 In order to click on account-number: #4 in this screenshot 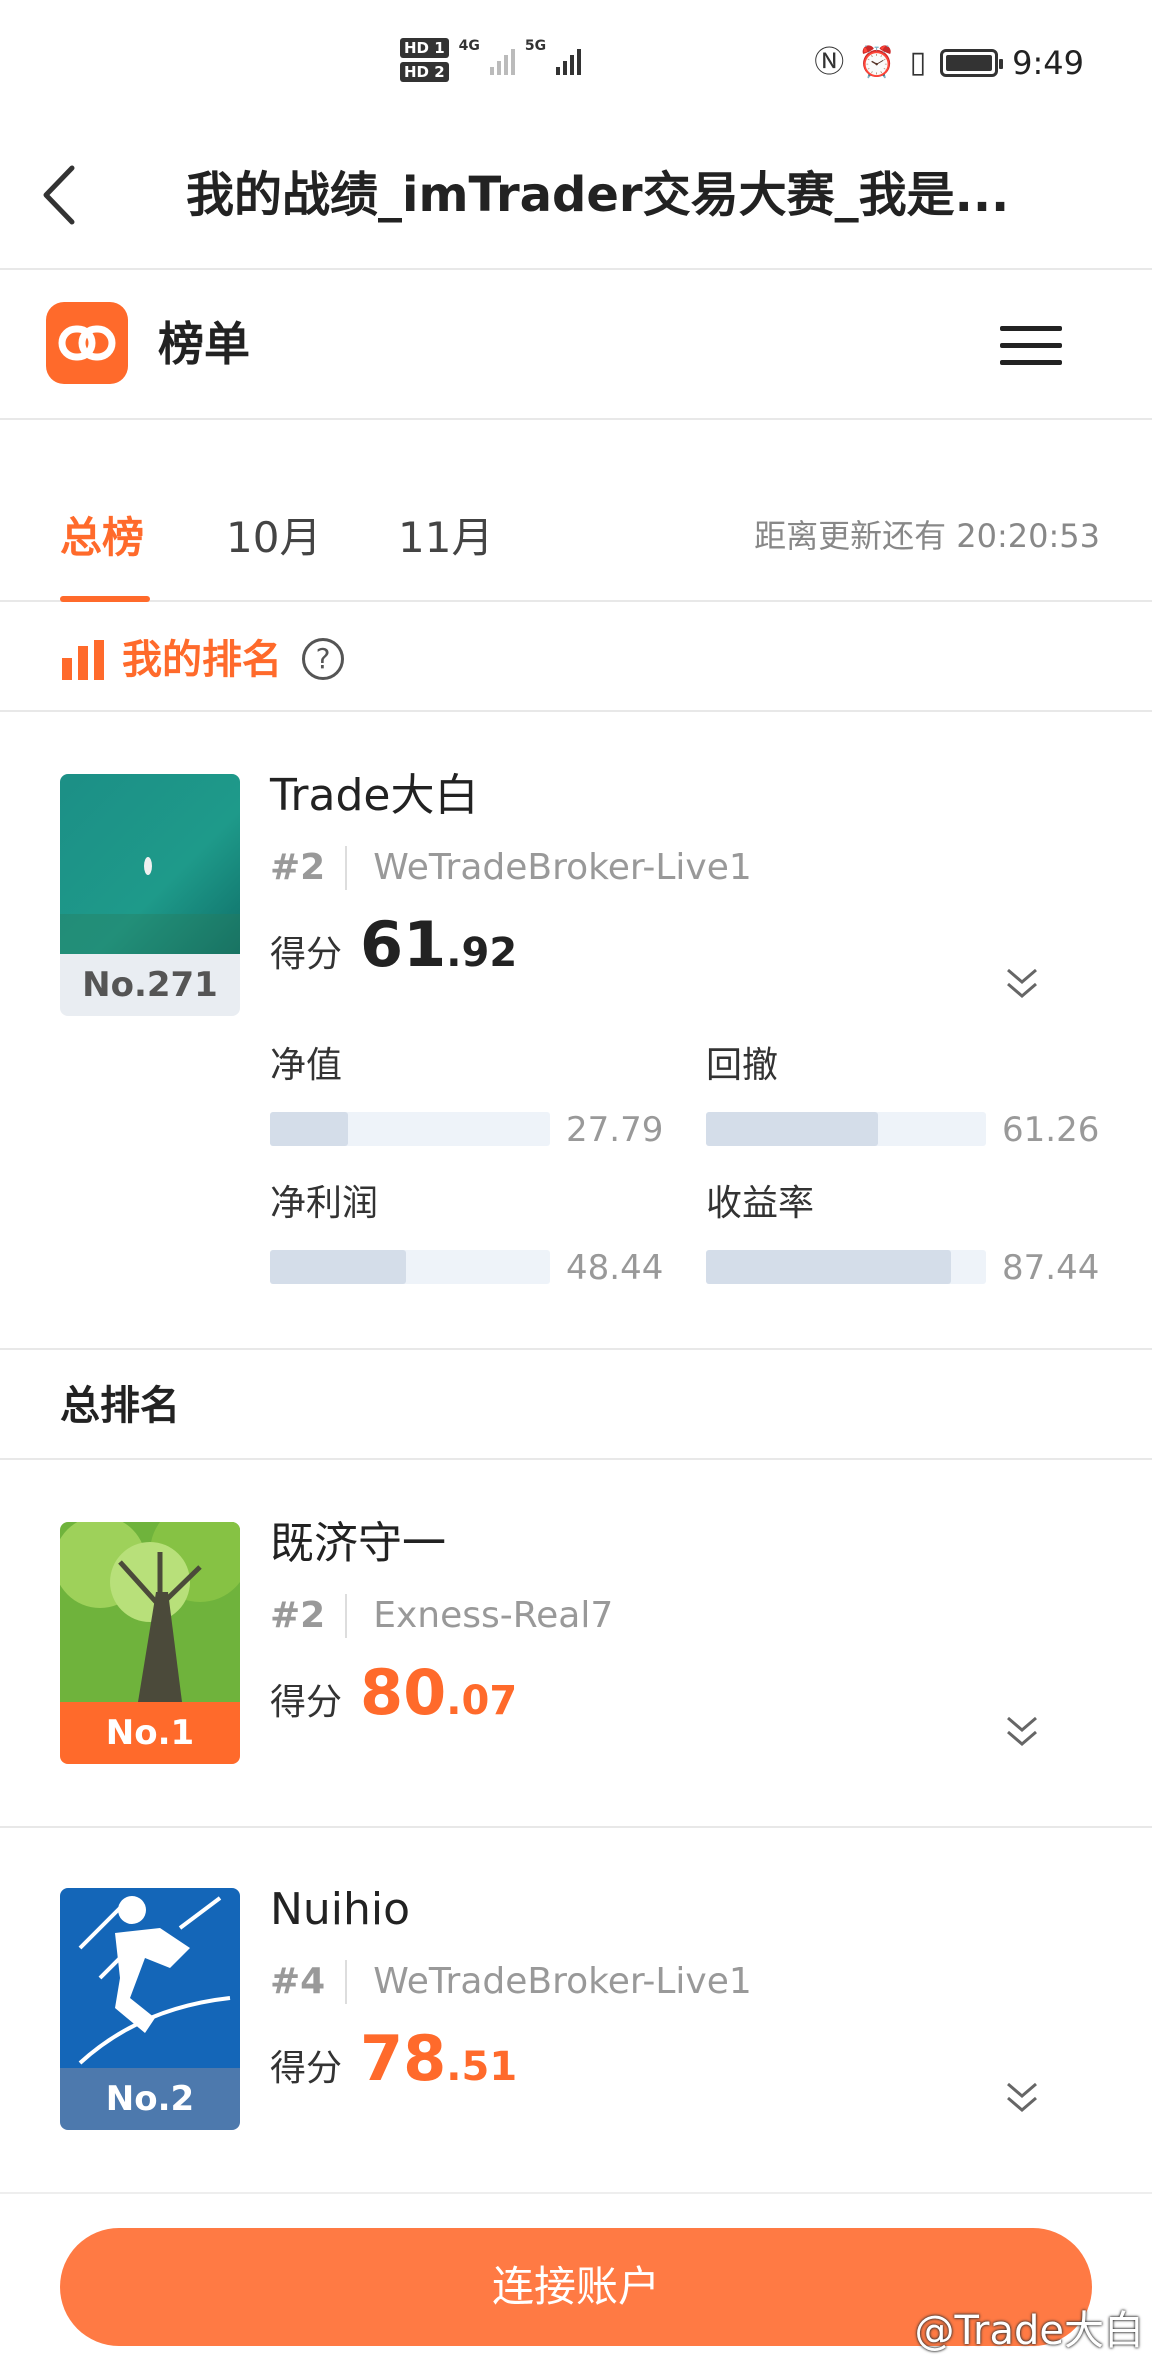, I will do `click(298, 1981)`.